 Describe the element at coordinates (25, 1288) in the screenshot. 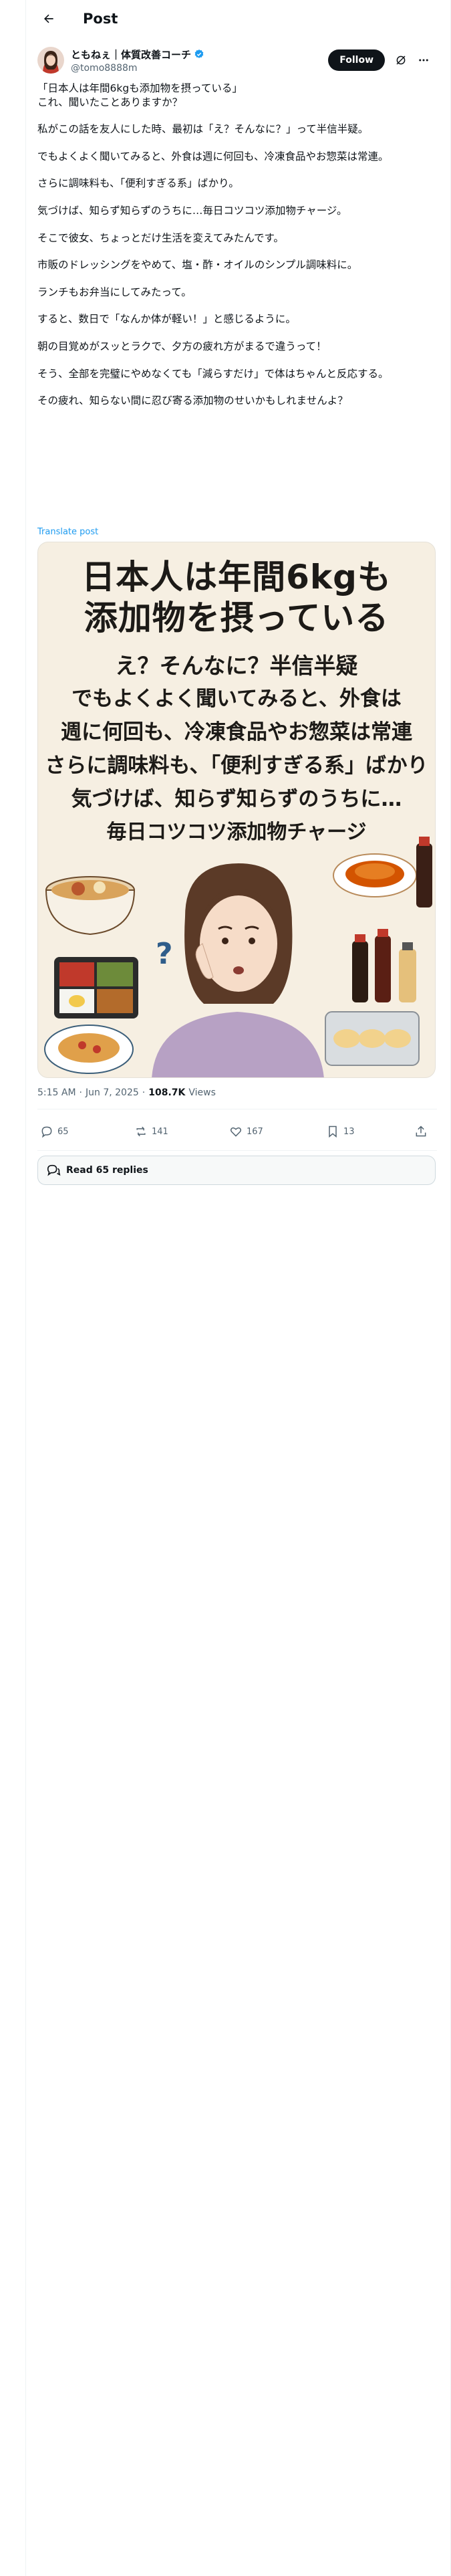

I see `column-border-left` at that location.